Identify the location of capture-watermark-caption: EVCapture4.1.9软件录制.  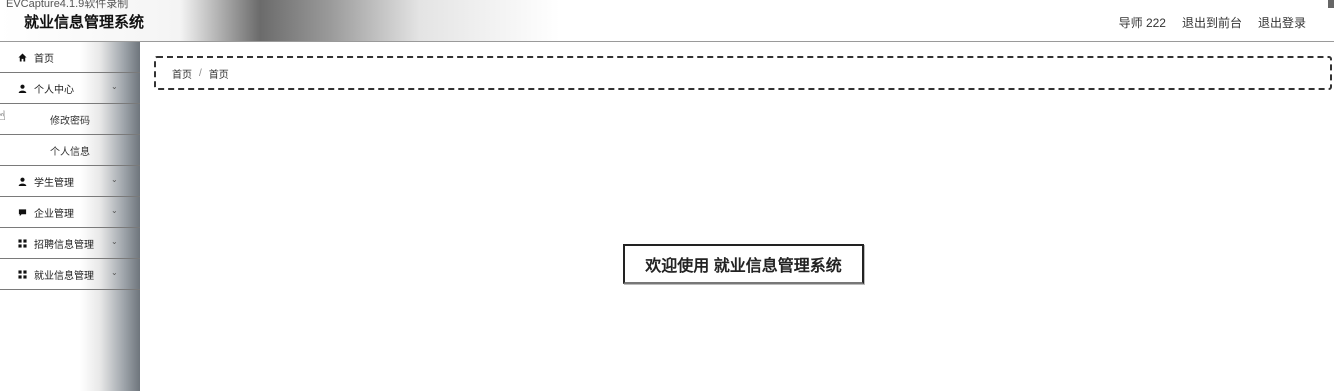
(67, 5).